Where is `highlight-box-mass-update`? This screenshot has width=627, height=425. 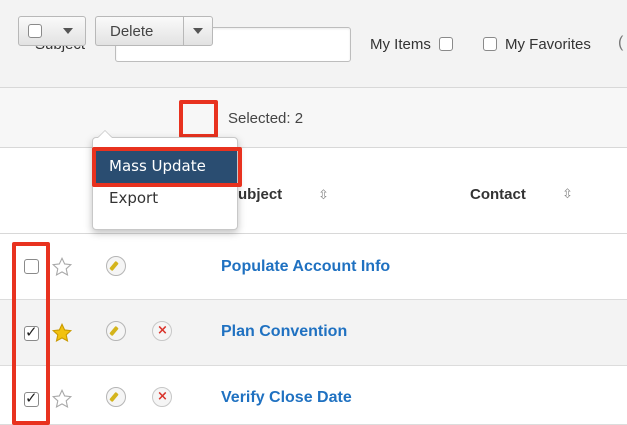 highlight-box-mass-update is located at coordinates (167, 167).